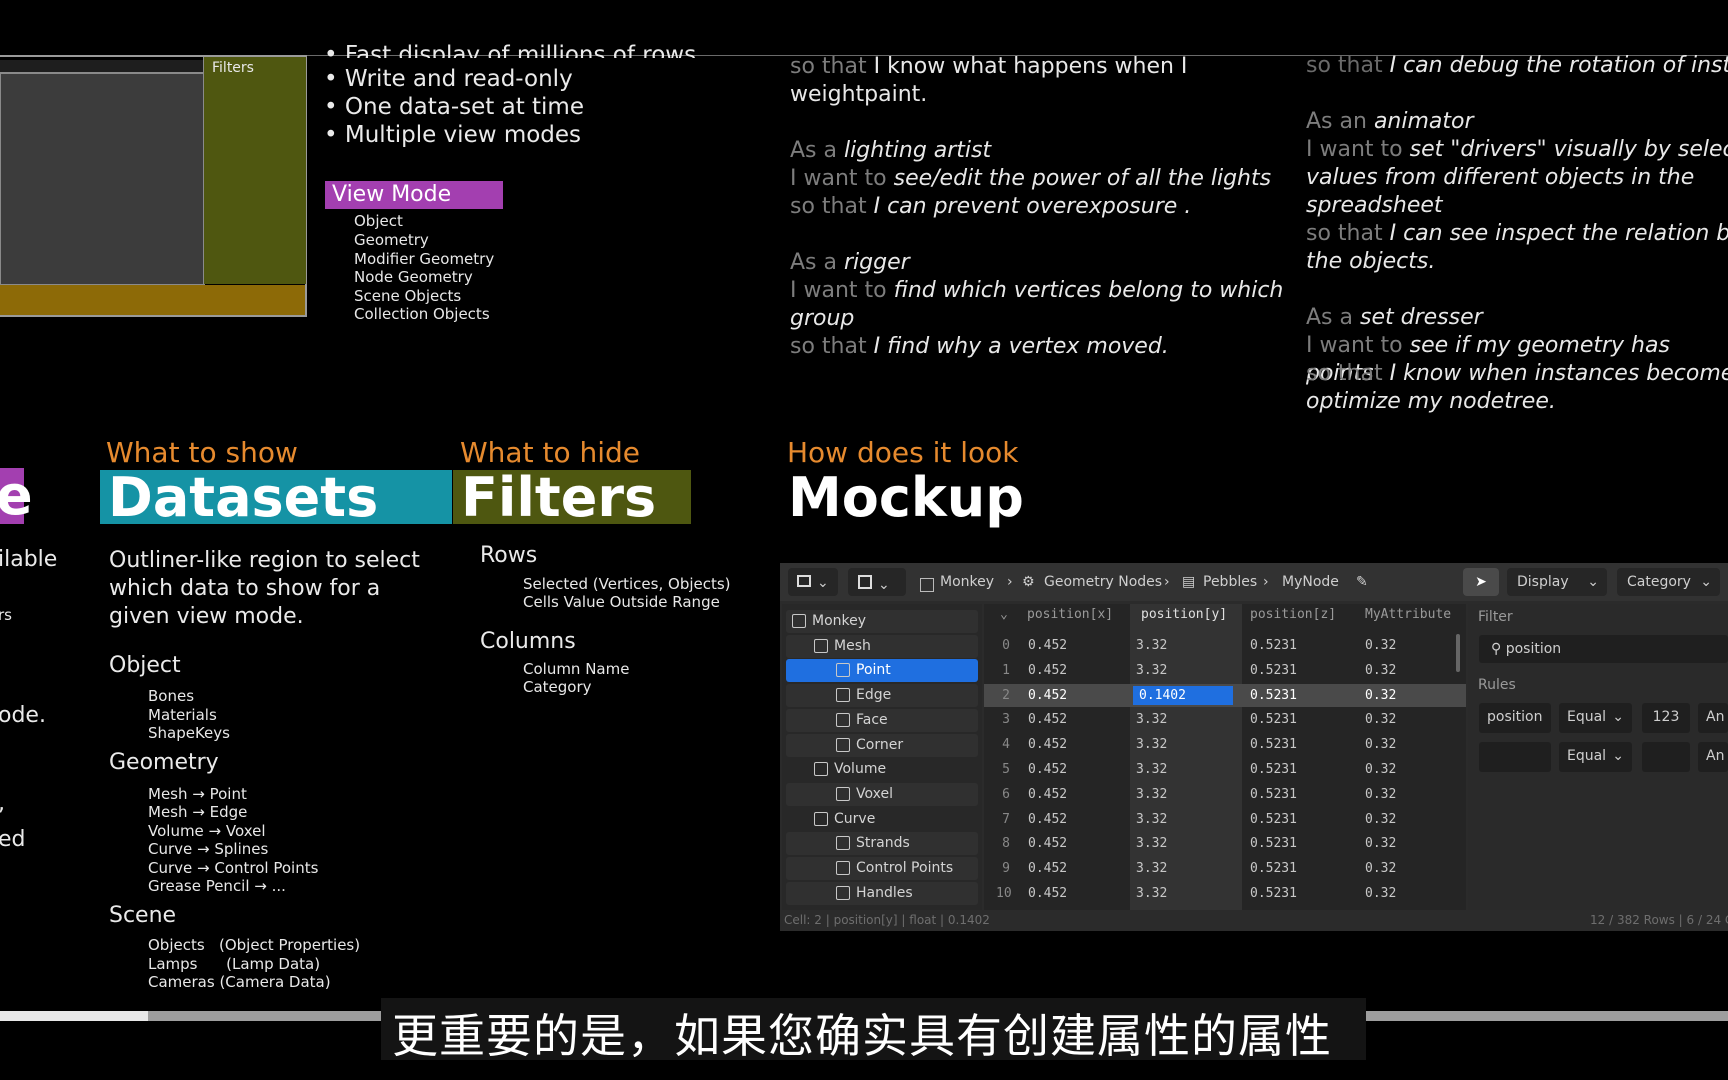 This screenshot has width=1728, height=1080. I want to click on datasets-scene-heading: Scene, so click(143, 915).